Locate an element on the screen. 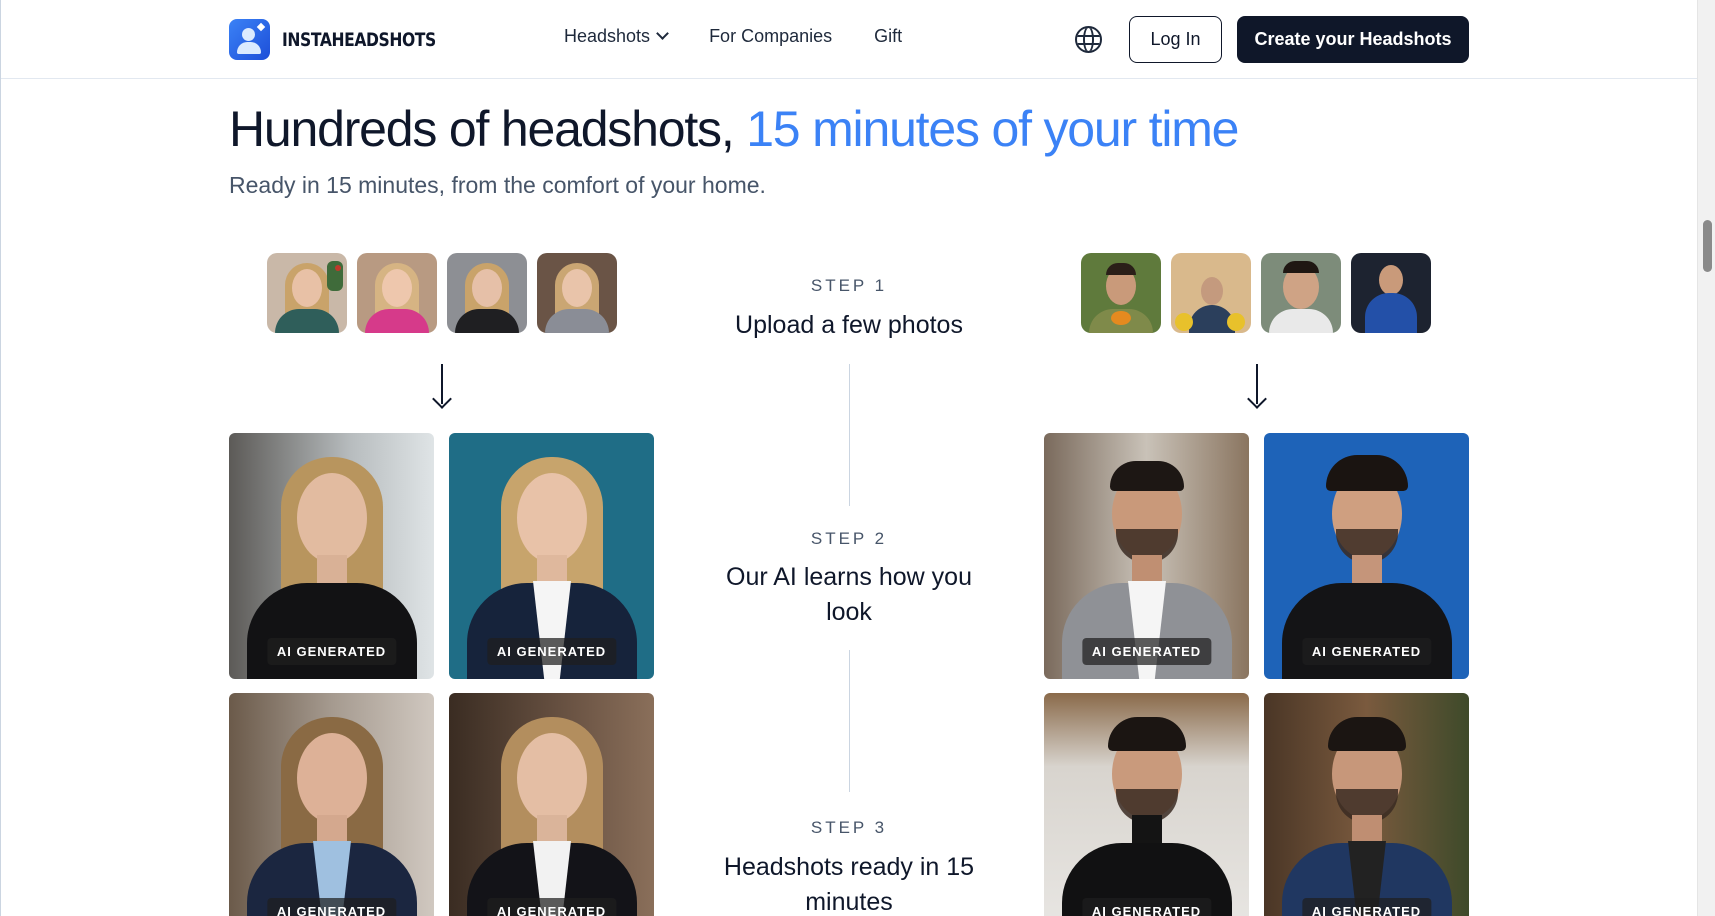  nav-gift-label: Gift is located at coordinates (888, 36).